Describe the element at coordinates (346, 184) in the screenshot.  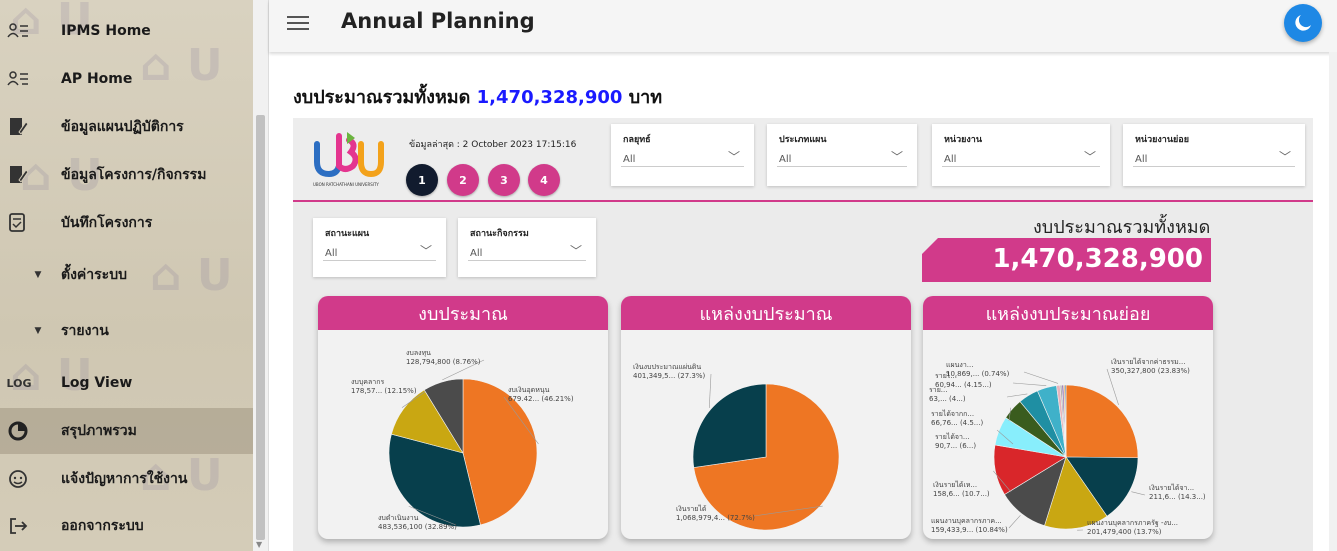
I see `logo-text: UBON RATCHATHANI UNIVERSITY` at that location.